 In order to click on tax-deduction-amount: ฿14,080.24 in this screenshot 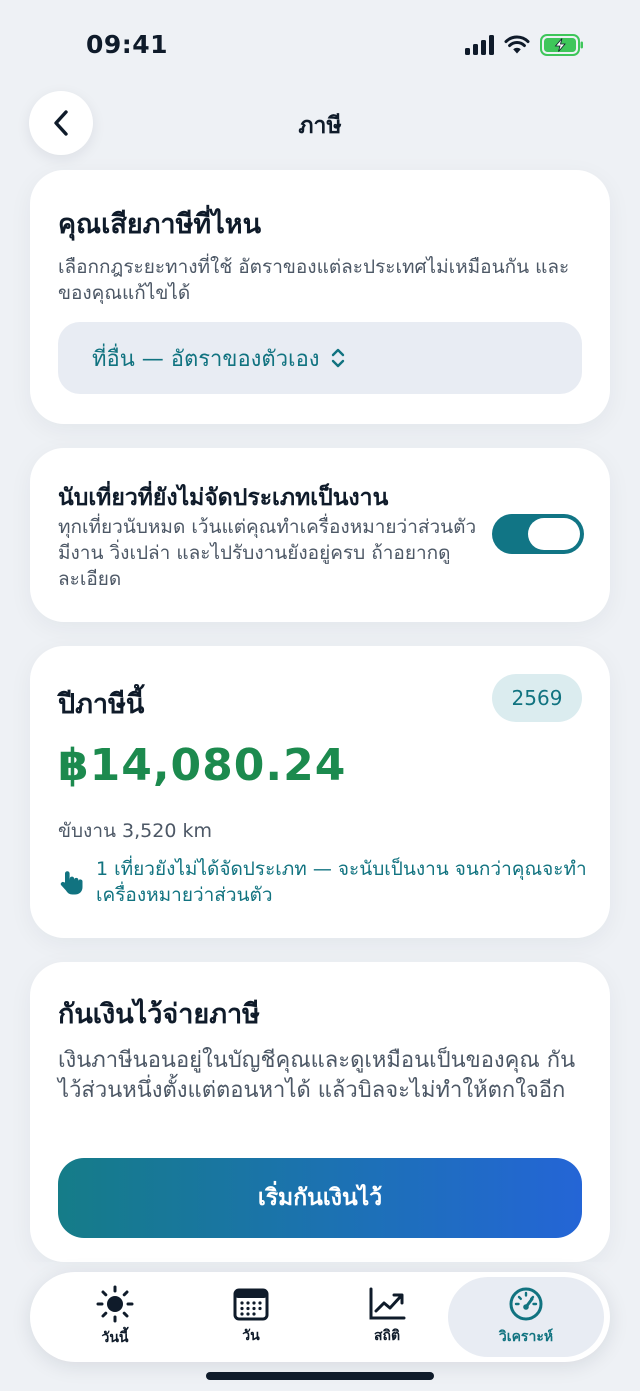, I will do `click(202, 765)`.